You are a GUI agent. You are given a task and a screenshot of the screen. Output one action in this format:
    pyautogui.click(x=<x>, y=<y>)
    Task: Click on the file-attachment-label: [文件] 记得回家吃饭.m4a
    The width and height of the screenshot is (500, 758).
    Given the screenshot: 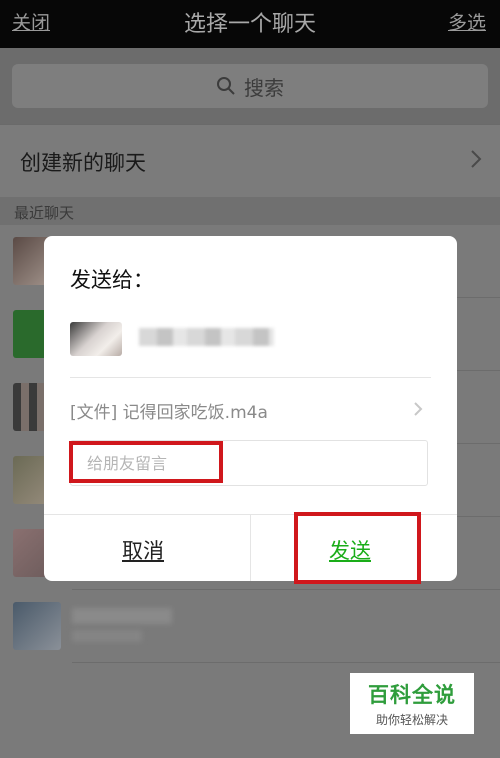 What is the action you would take?
    pyautogui.click(x=169, y=410)
    